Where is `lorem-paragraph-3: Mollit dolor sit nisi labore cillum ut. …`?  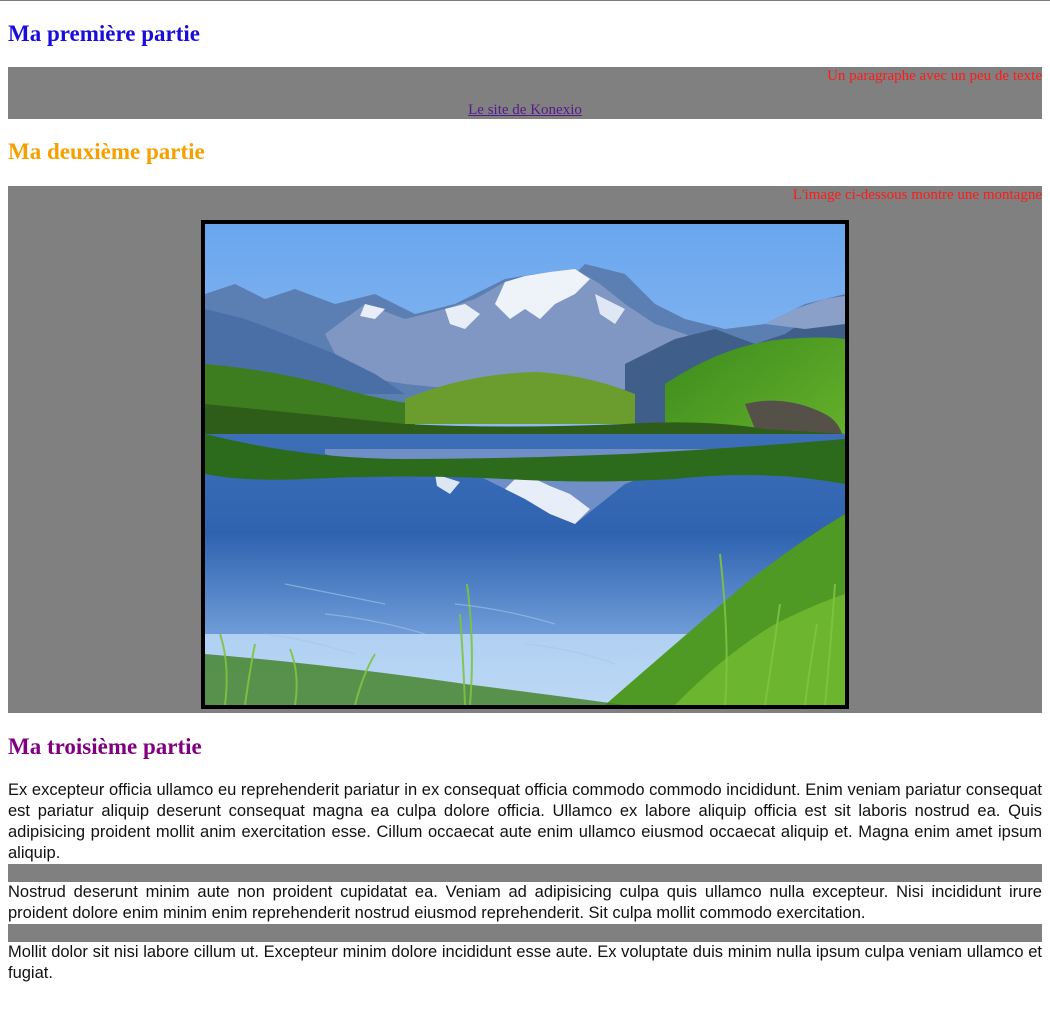
lorem-paragraph-3: Mollit dolor sit nisi labore cillum ut. … is located at coordinates (525, 962).